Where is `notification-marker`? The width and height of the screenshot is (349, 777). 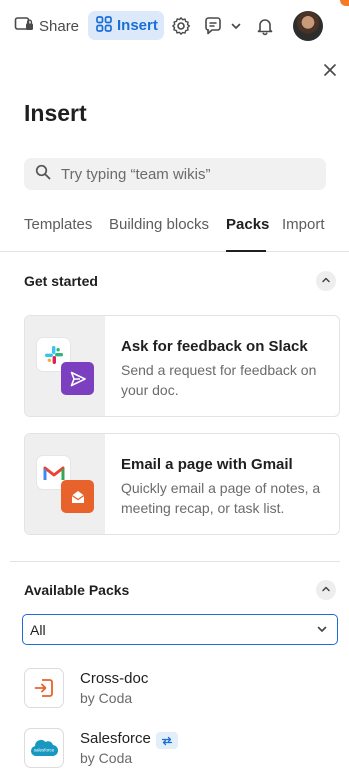
notification-marker is located at coordinates (344, 3).